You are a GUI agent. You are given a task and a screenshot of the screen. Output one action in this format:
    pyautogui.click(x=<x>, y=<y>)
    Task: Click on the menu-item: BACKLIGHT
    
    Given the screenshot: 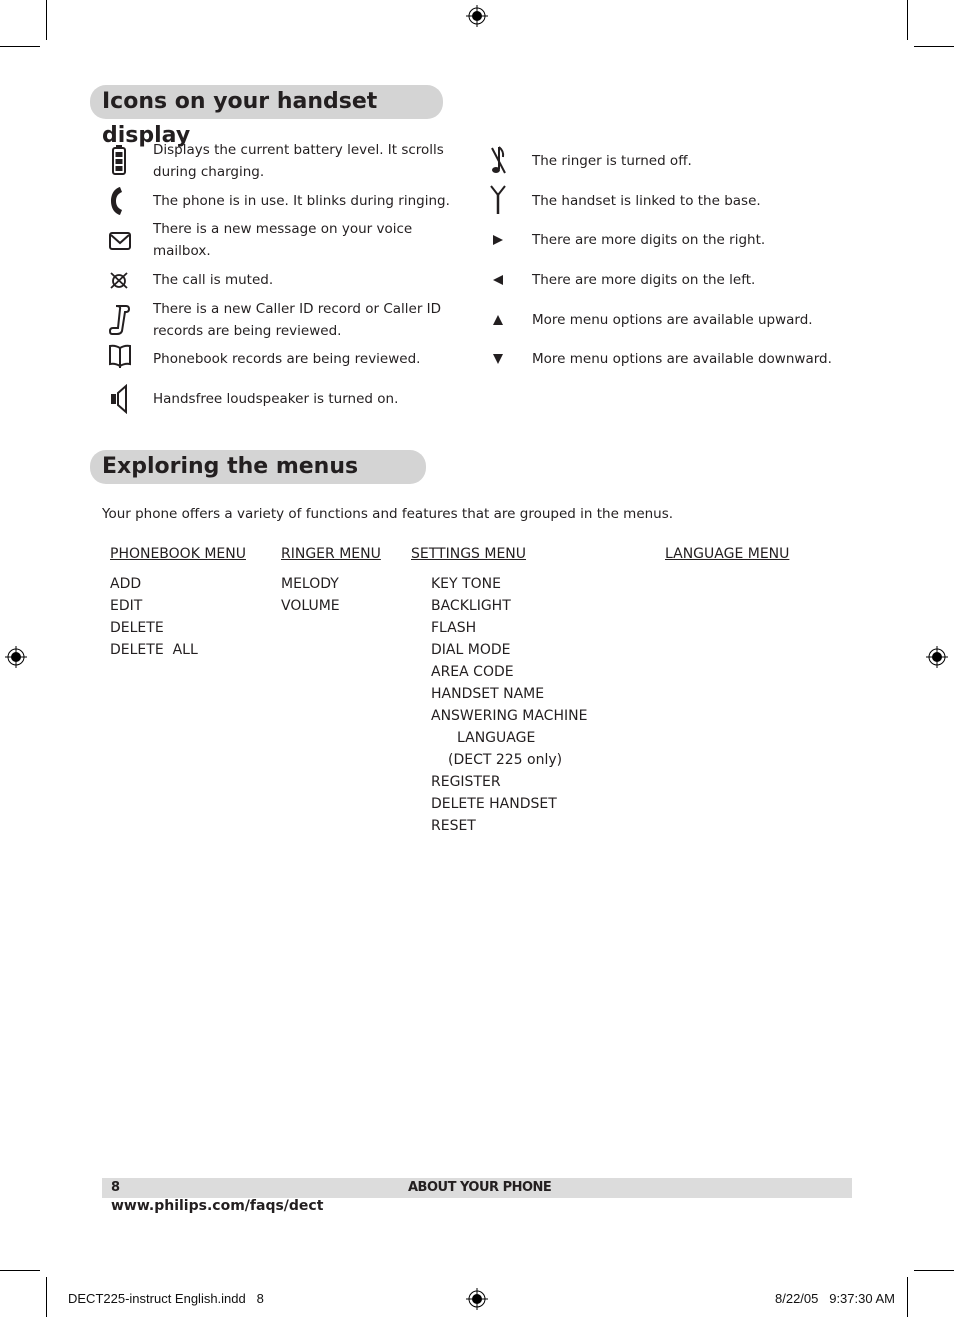 What is the action you would take?
    pyautogui.click(x=471, y=606)
    